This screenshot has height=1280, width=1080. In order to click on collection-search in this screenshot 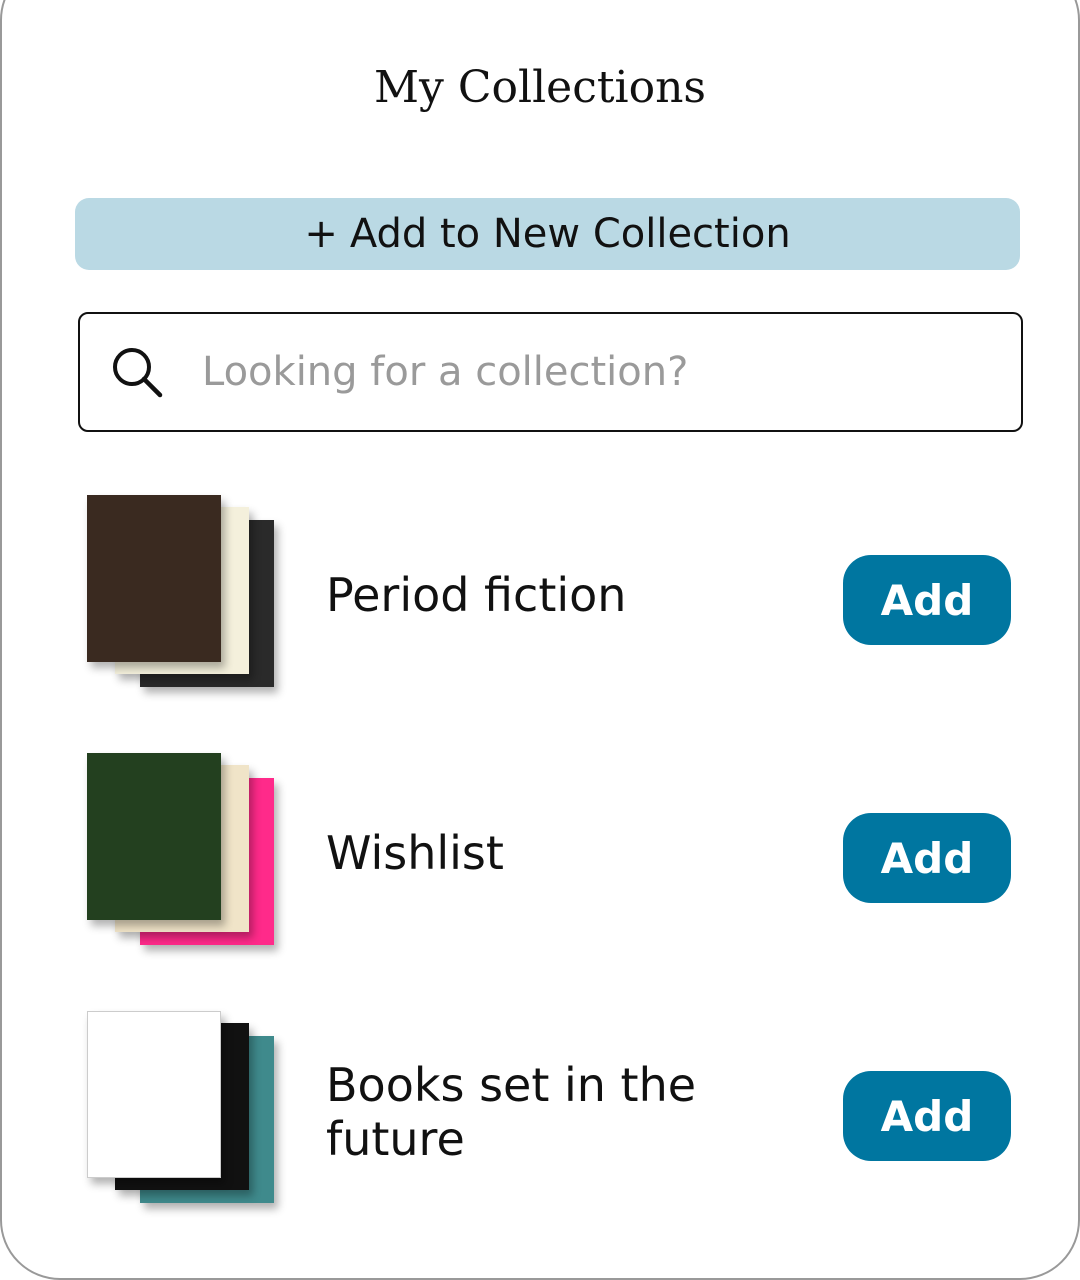, I will do `click(550, 372)`.